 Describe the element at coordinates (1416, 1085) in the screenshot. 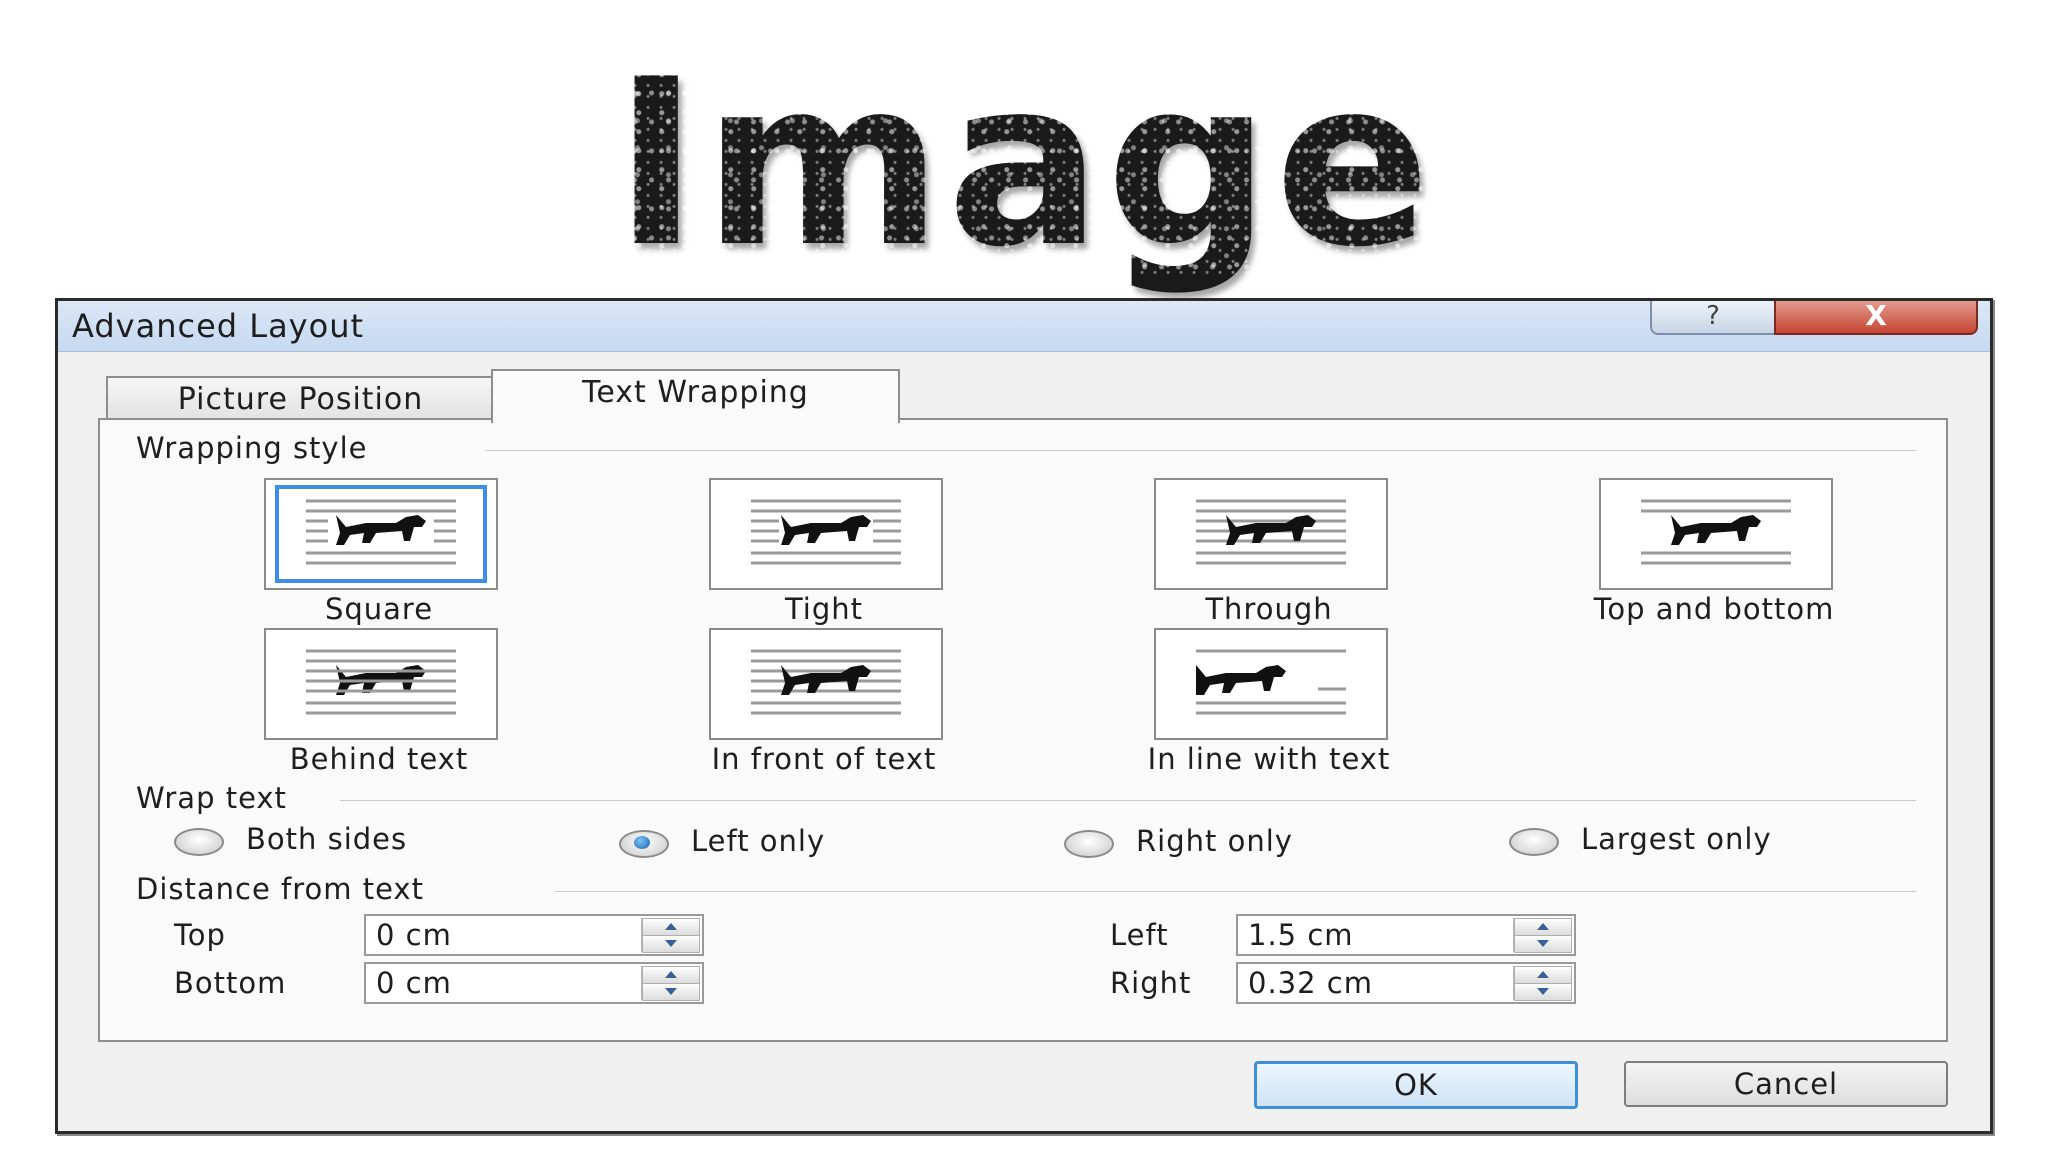

I see `ok-button: OK` at that location.